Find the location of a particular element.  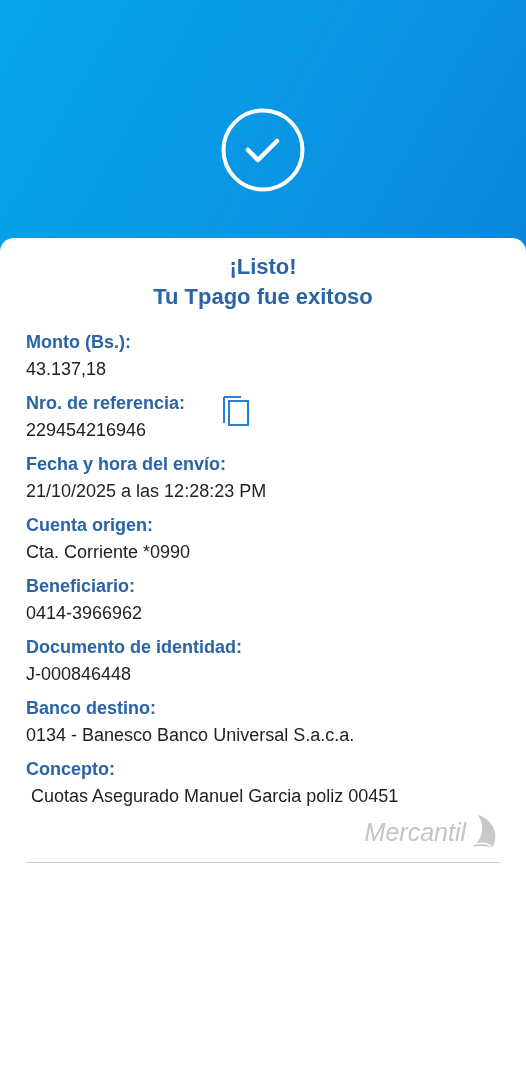

field-value: 0414-3966962 is located at coordinates (85, 613).